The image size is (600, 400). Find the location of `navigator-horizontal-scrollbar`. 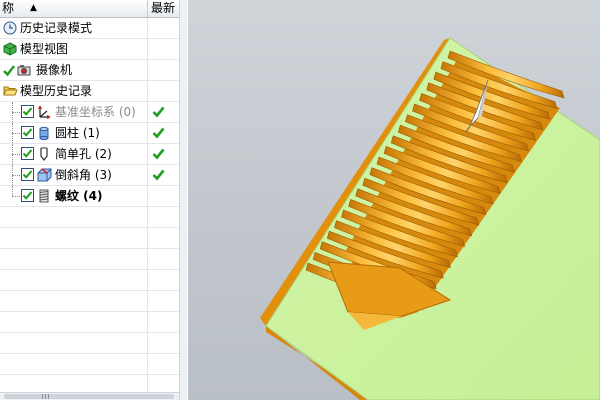

navigator-horizontal-scrollbar is located at coordinates (89, 396).